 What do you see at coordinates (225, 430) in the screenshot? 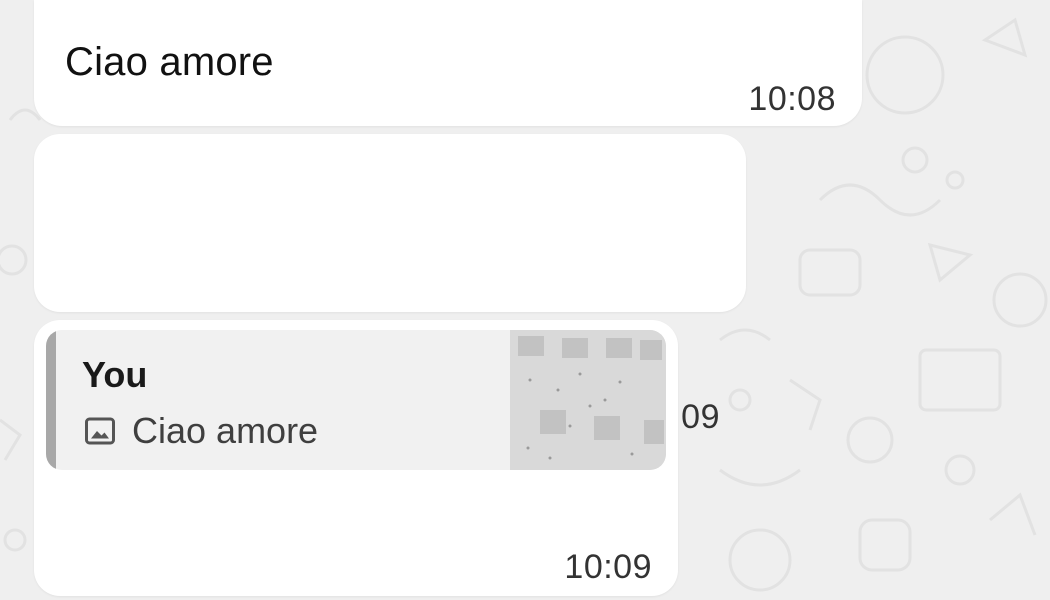
I see `quote-text: Ciao amore` at bounding box center [225, 430].